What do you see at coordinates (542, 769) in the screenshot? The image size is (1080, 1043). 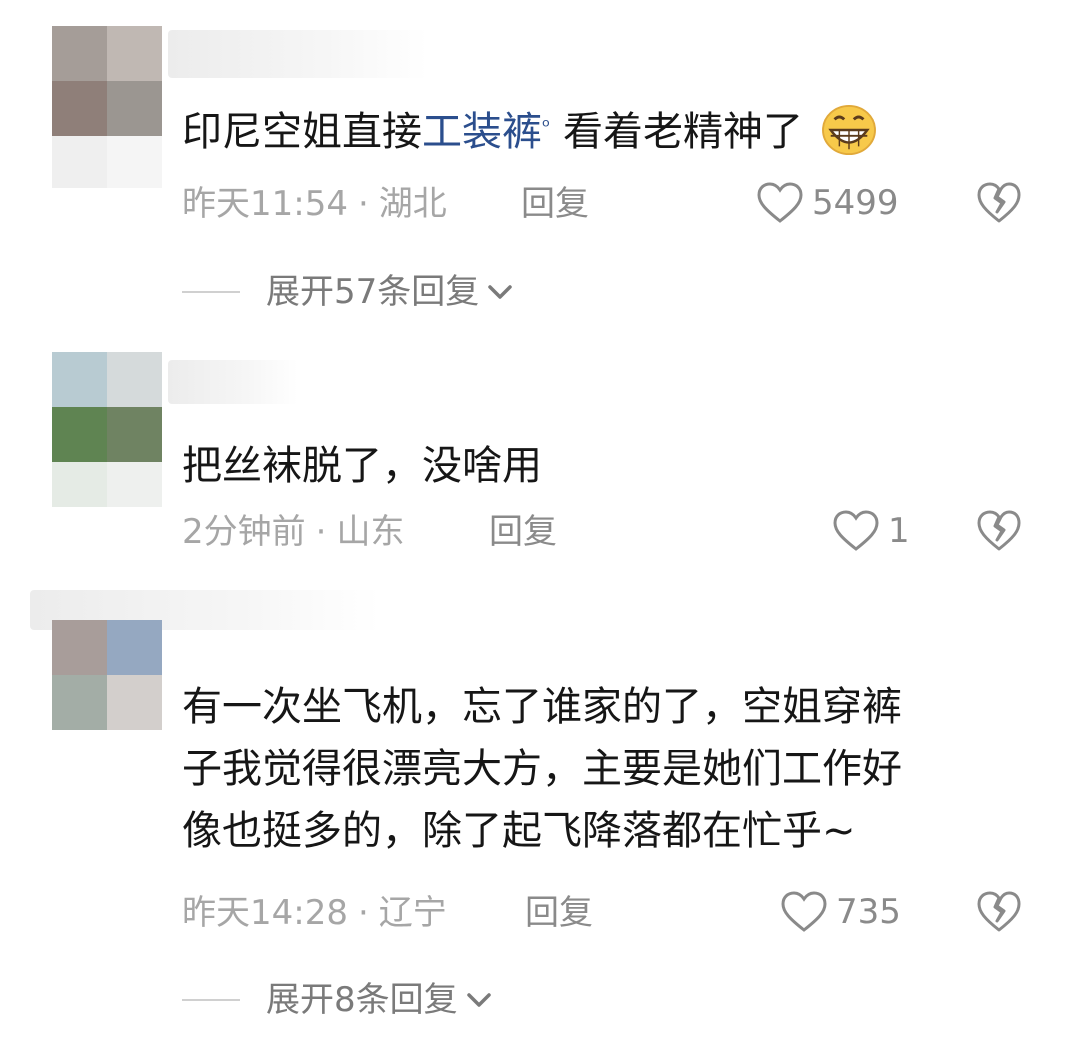 I see `comment-line: 子我觉得很漂亮大方，主要是她们工作好` at bounding box center [542, 769].